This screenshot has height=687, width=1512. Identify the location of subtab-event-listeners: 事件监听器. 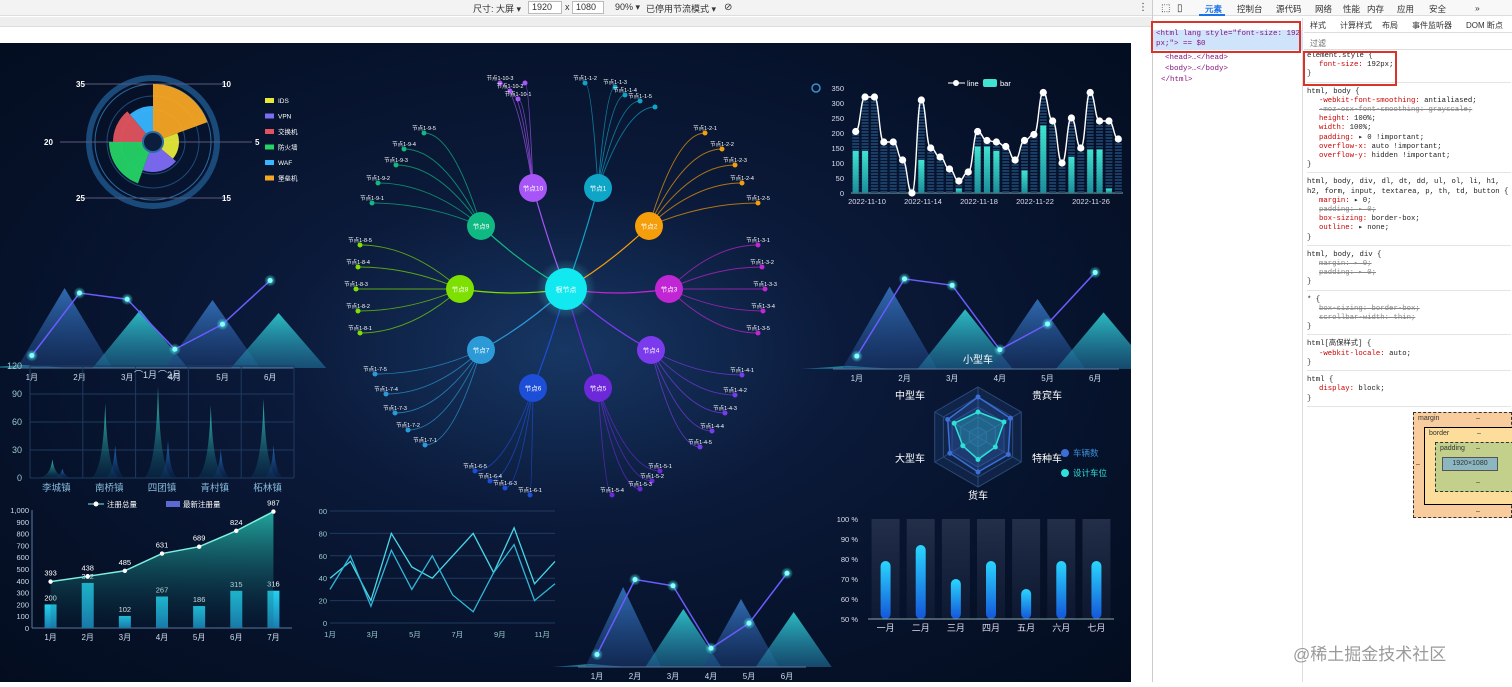
(1432, 25).